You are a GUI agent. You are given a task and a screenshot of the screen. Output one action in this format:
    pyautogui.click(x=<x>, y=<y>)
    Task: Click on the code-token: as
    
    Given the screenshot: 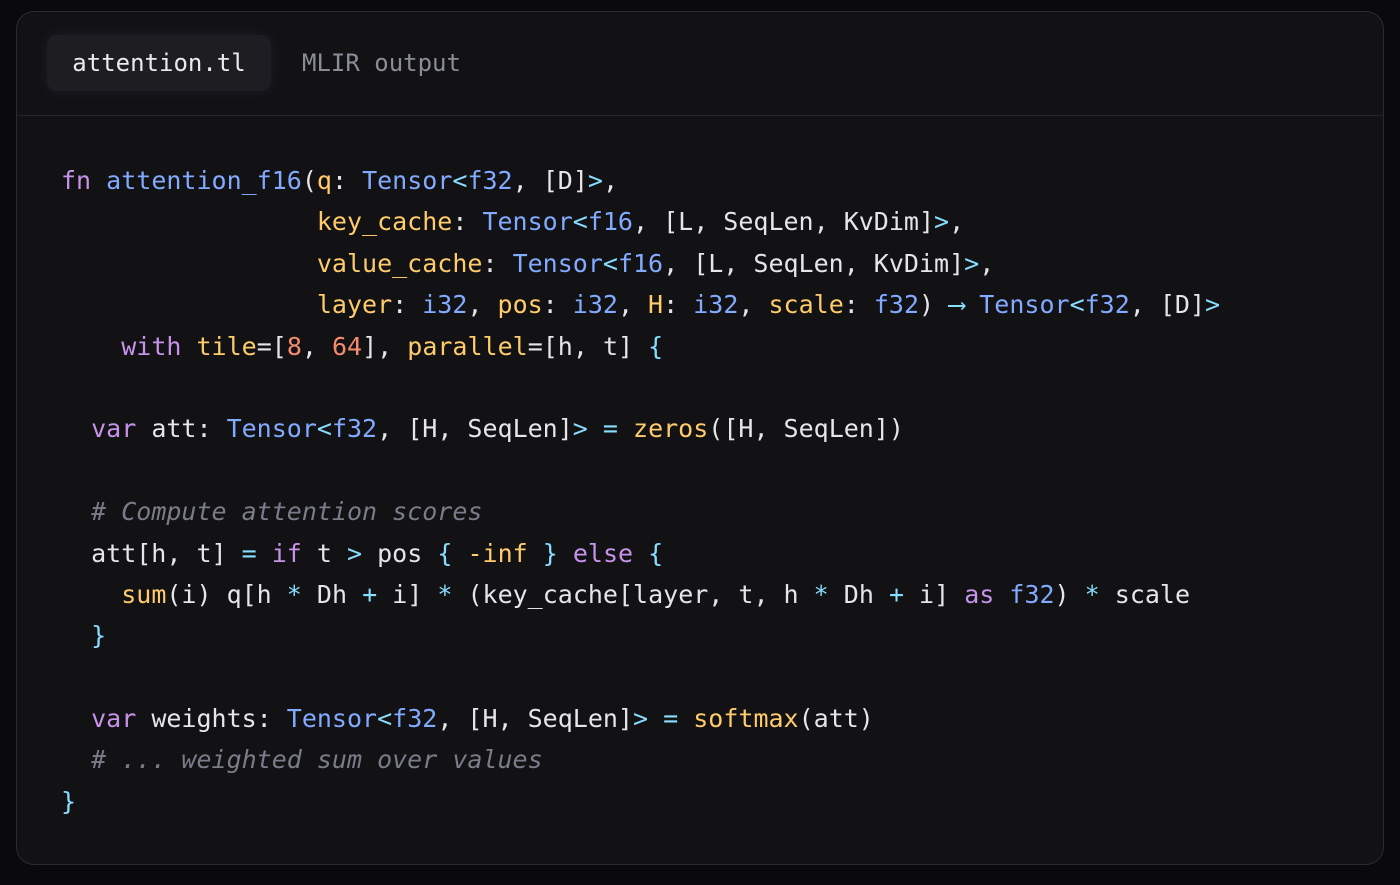 What is the action you would take?
    pyautogui.click(x=979, y=594)
    